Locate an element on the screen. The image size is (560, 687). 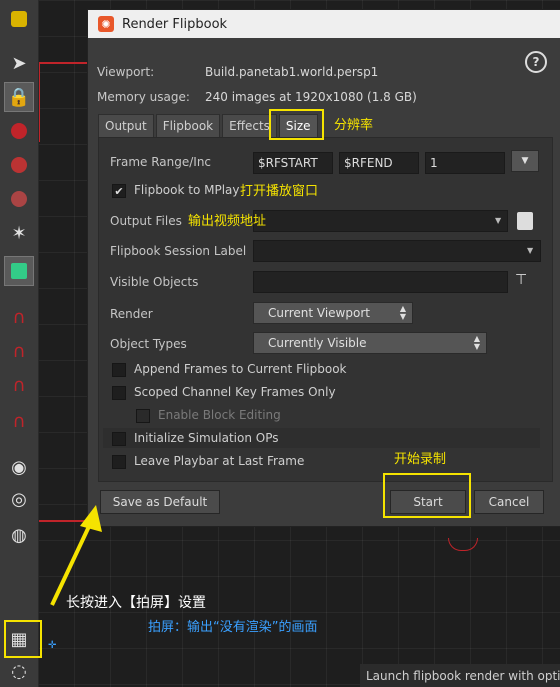
explain-annotation: 拍屏：输出“没有渲染”的画面 is located at coordinates (233, 627).